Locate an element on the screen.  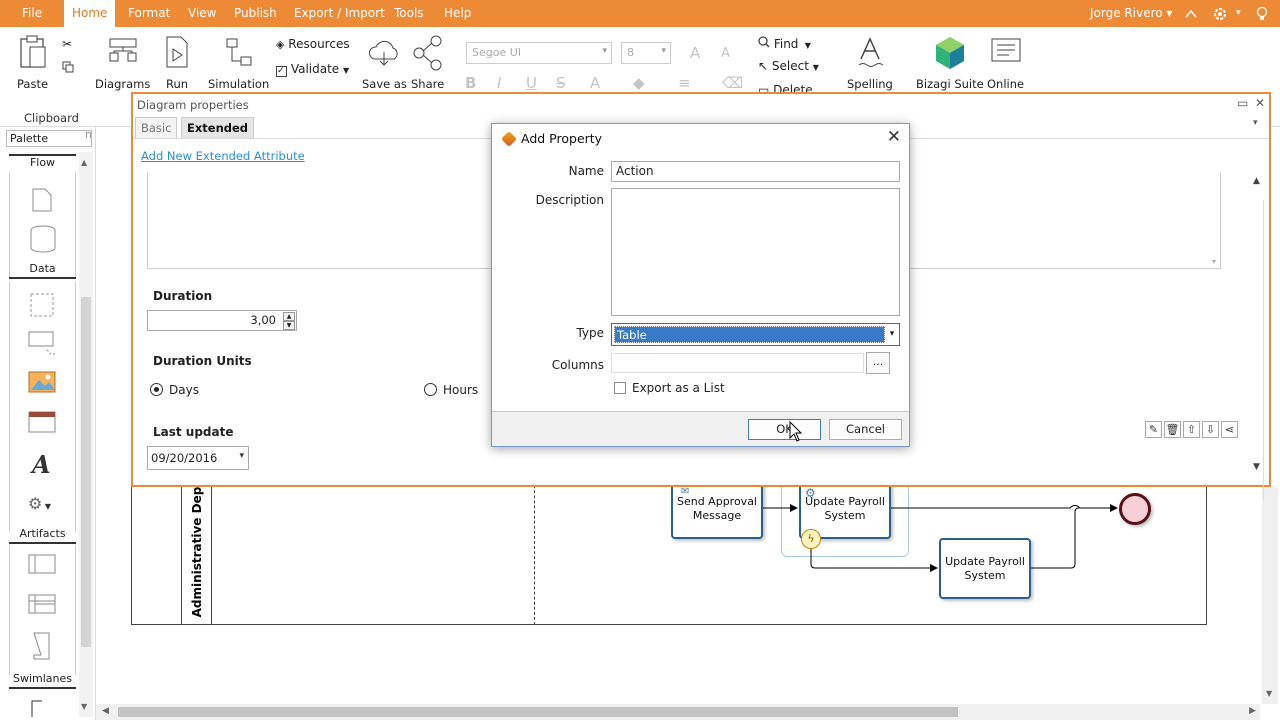
last-update-date-picker: 09/20/2016 is located at coordinates (198, 458).